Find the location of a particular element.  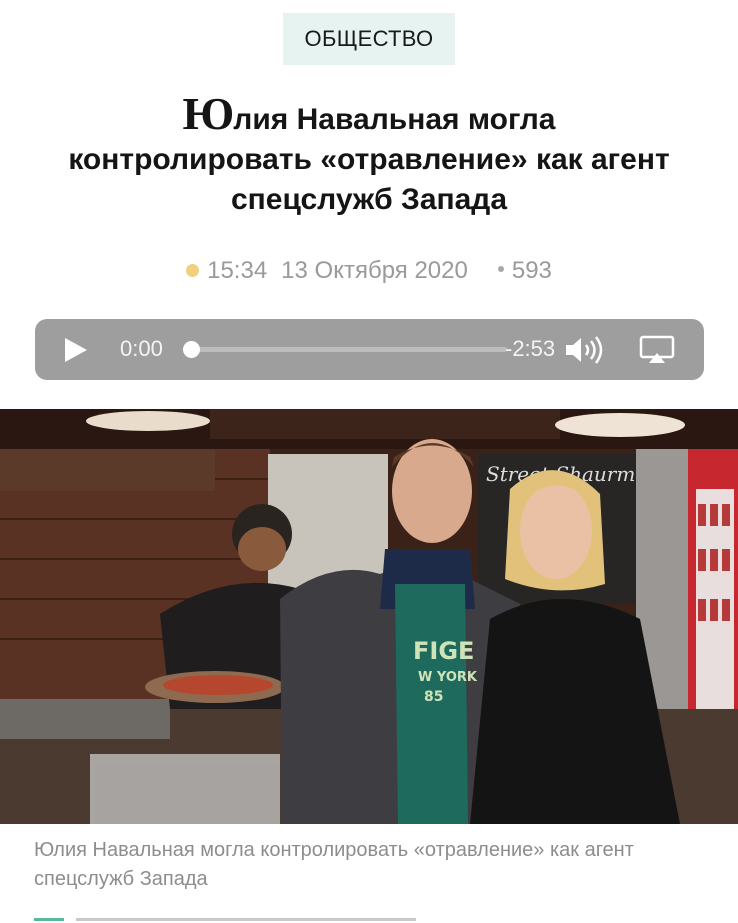

progress-track is located at coordinates (347, 349).